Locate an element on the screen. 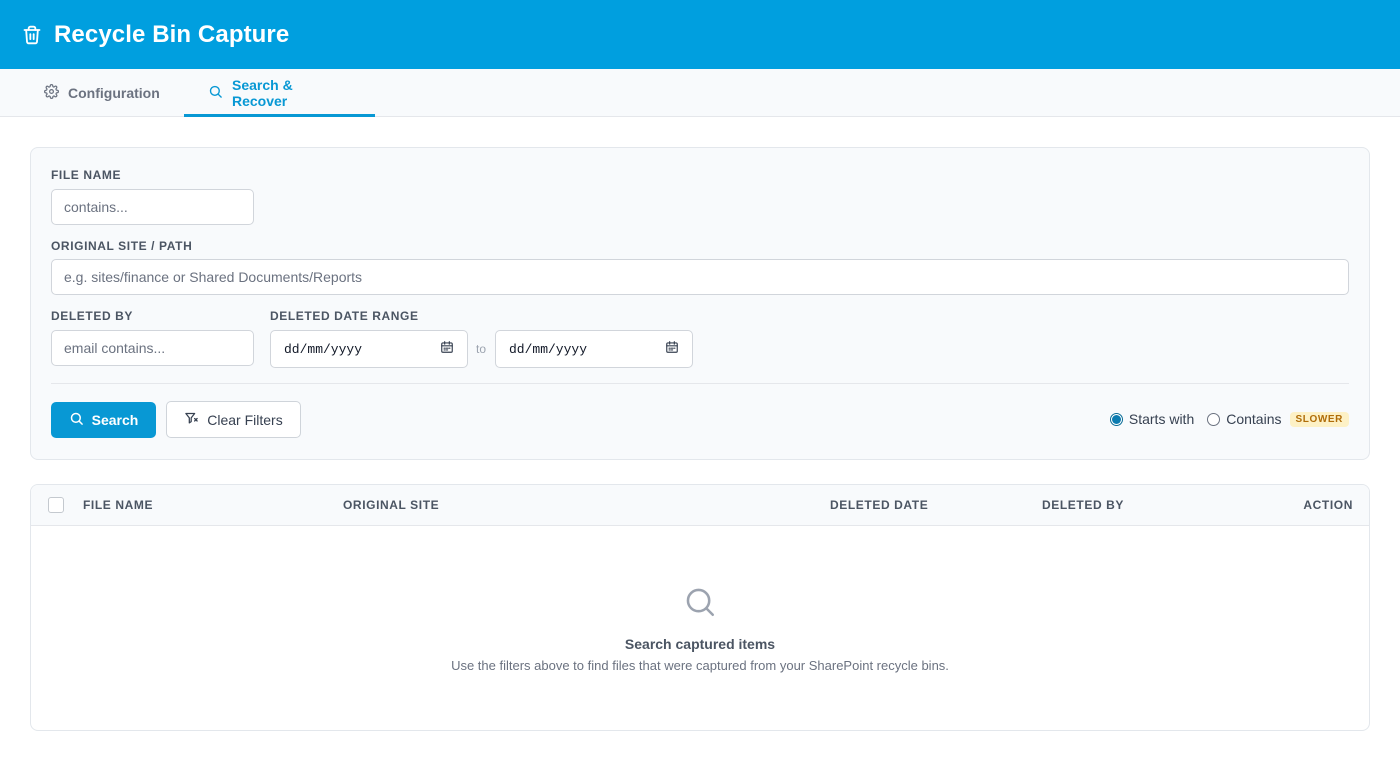 The height and width of the screenshot is (763, 1400). date-to-value: dd/mm/yyyy is located at coordinates (548, 349).